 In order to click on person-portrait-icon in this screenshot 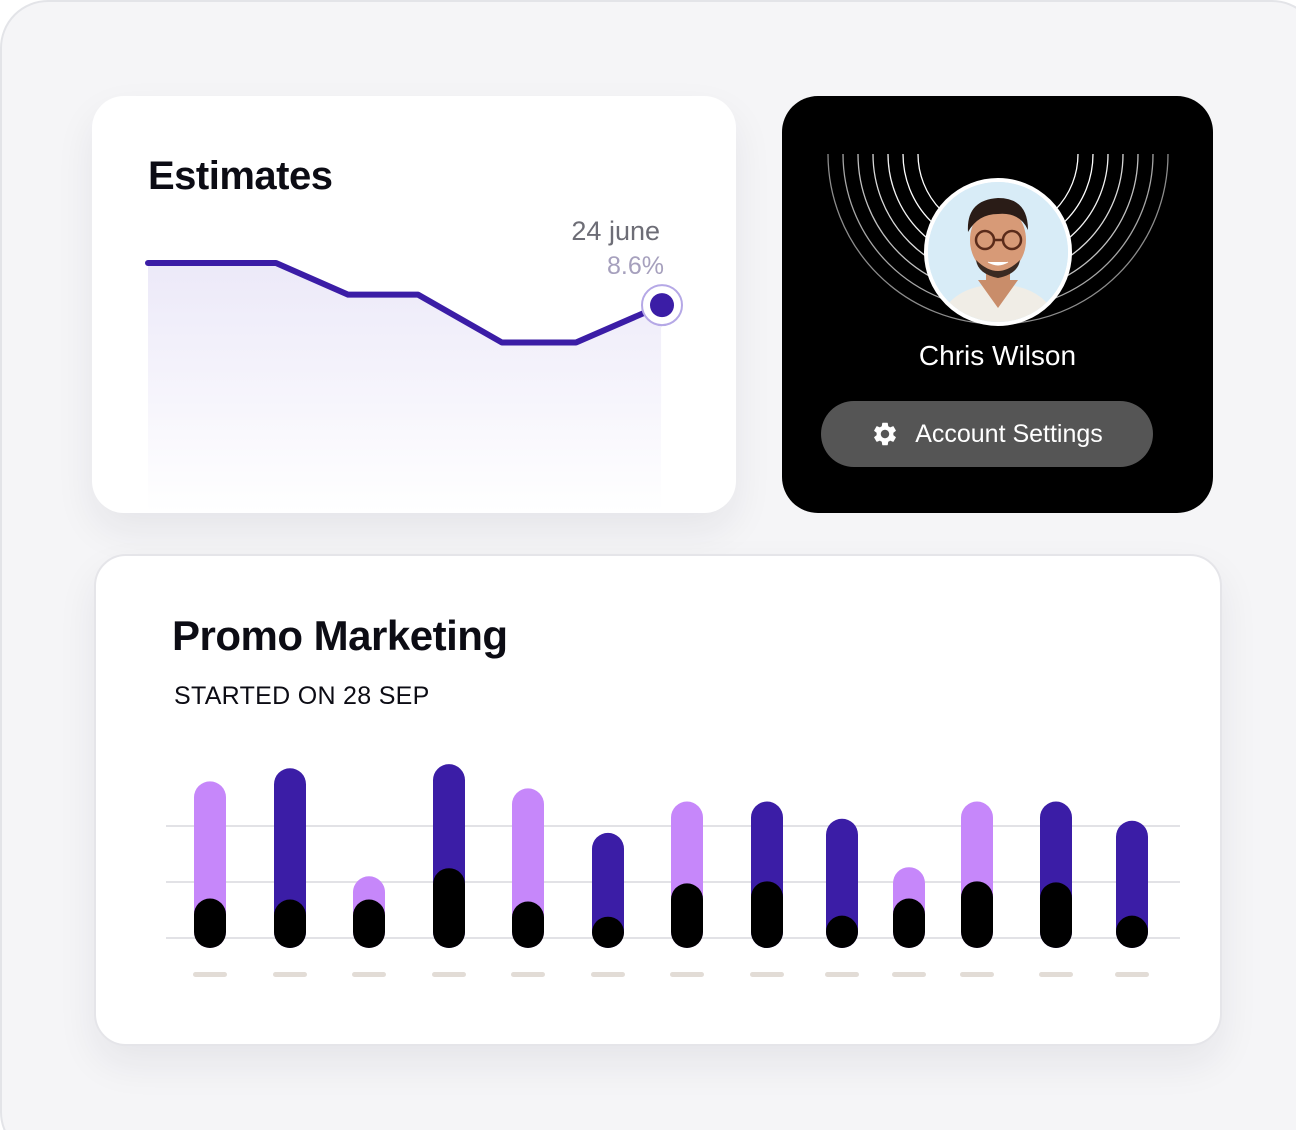, I will do `click(998, 252)`.